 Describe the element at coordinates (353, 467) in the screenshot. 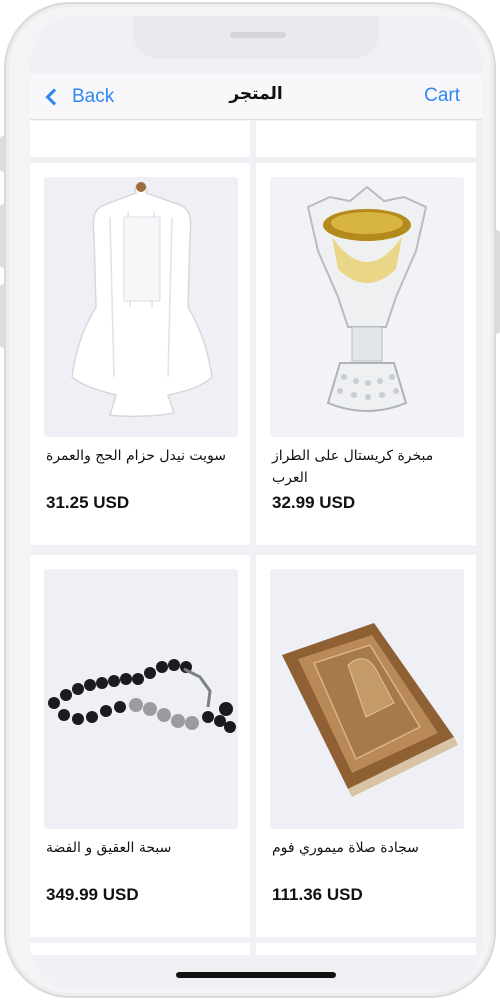

I see `product-name: مبخرة كريستال على الطراز العرب` at that location.